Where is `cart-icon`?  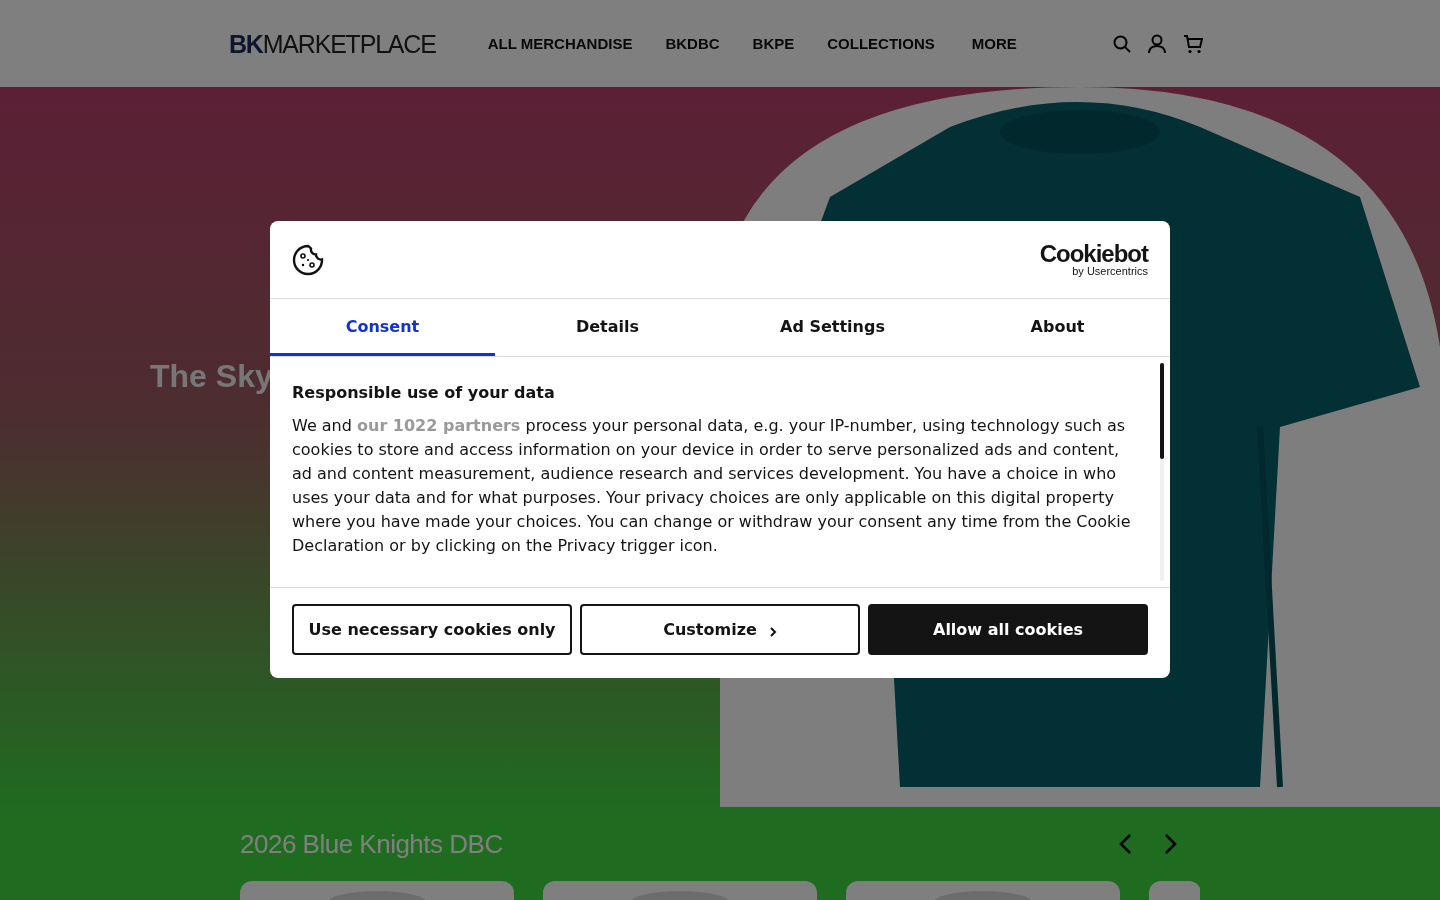 cart-icon is located at coordinates (1193, 43).